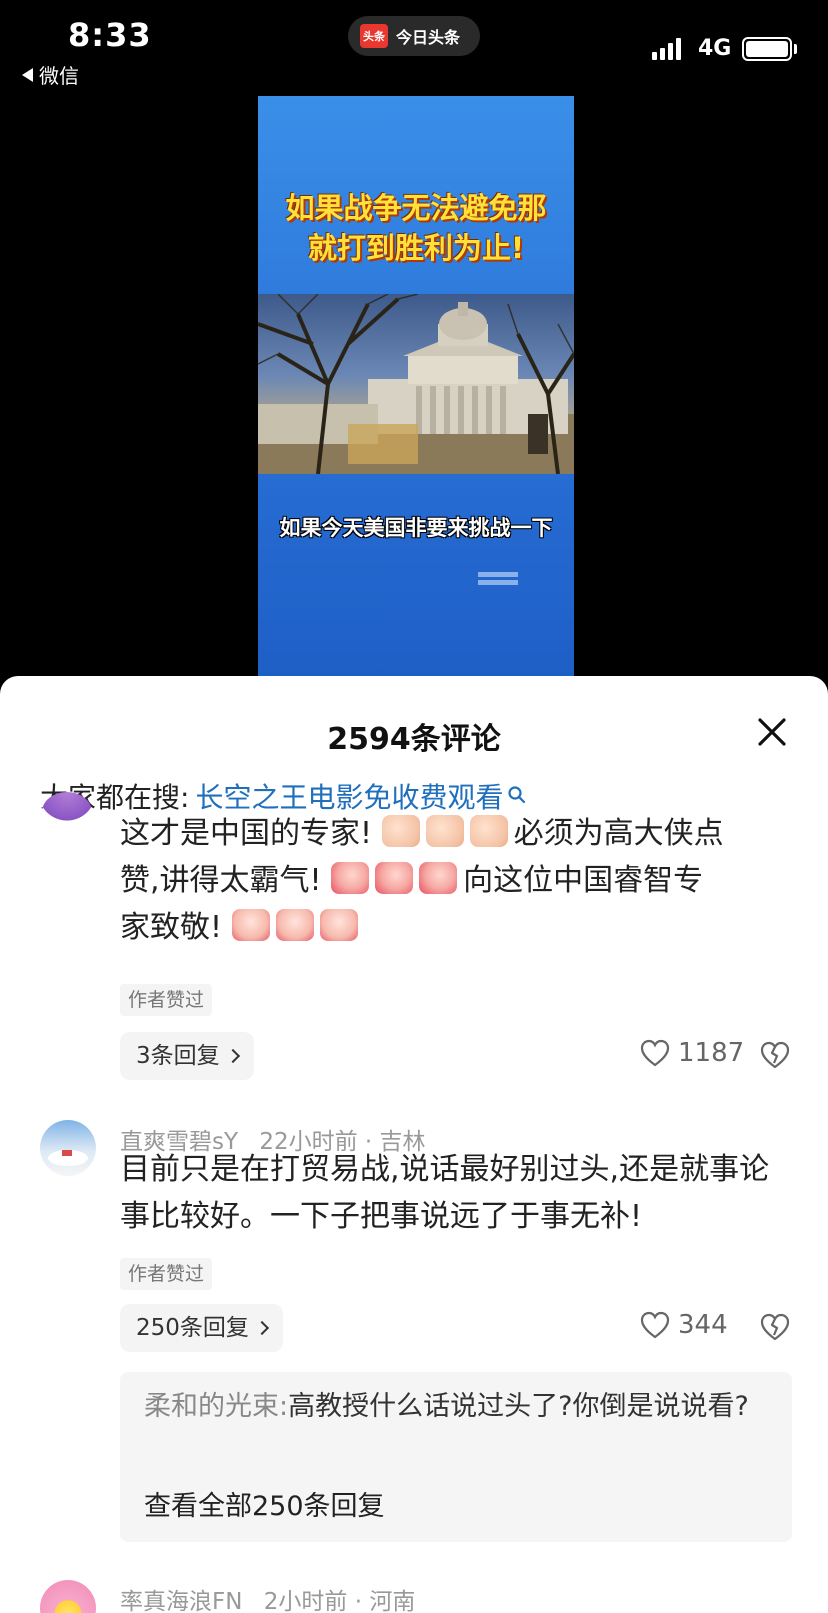 The width and height of the screenshot is (828, 1613). What do you see at coordinates (428, 37) in the screenshot?
I see `app-name: 今日头条` at bounding box center [428, 37].